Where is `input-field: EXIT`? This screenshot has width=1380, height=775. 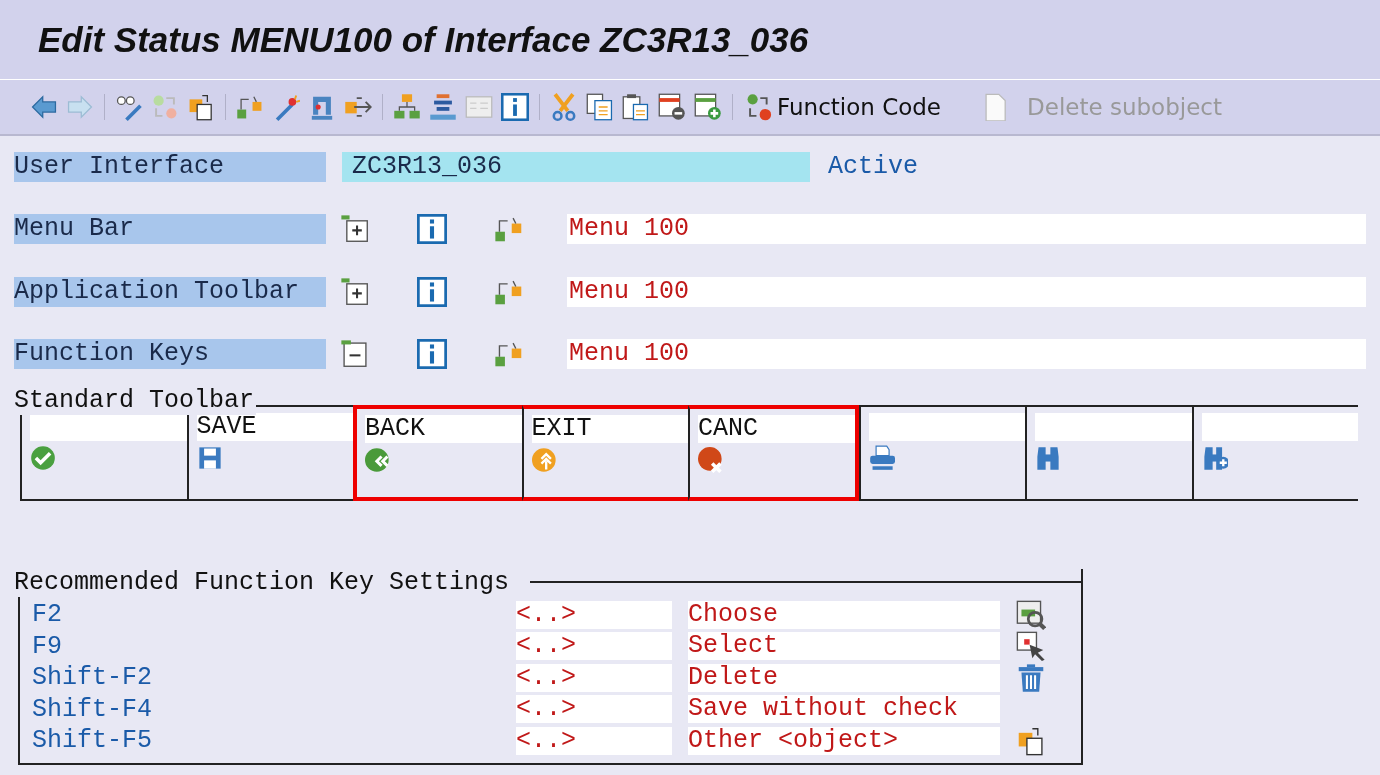
input-field: EXIT is located at coordinates (609, 429).